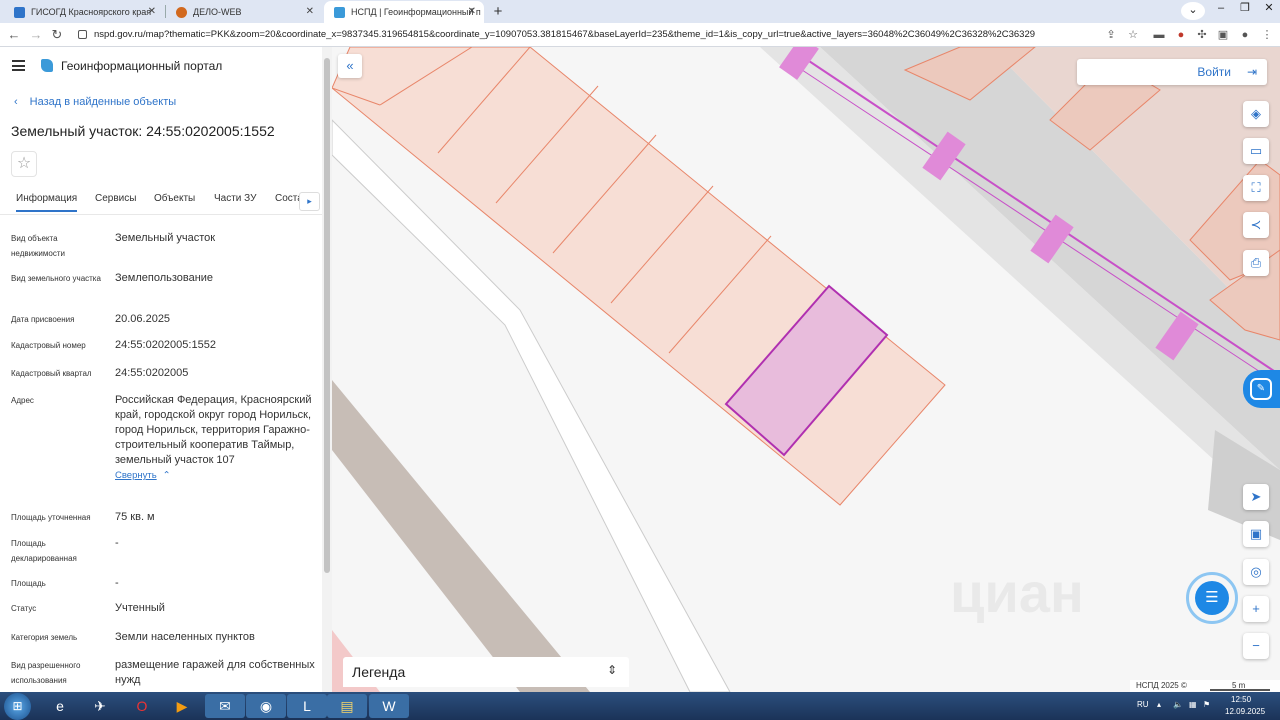 This screenshot has height=720, width=1280. What do you see at coordinates (1240, 690) in the screenshot?
I see `scale-line` at bounding box center [1240, 690].